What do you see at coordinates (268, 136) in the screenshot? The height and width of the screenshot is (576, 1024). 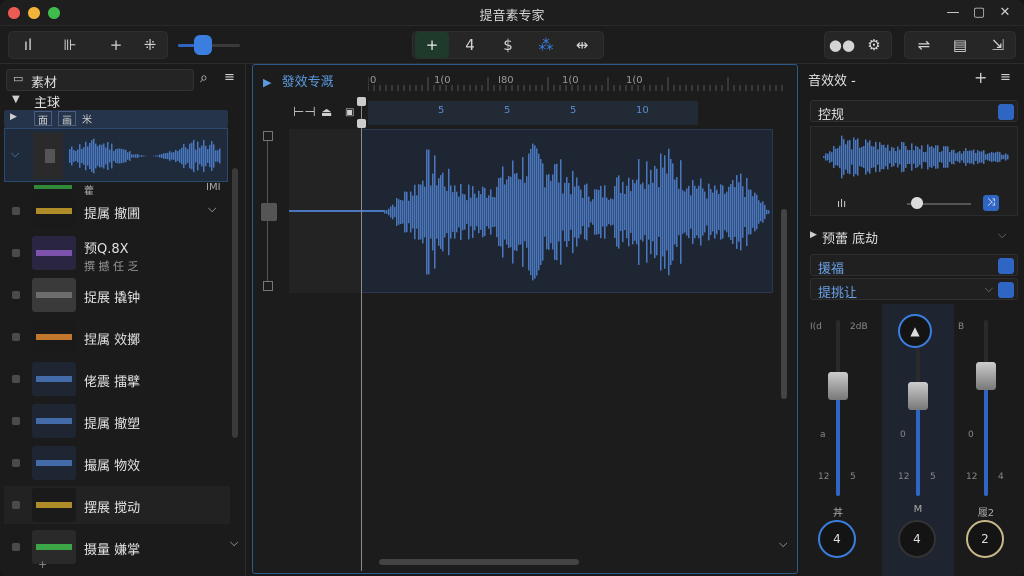 I see `track-handle-top` at bounding box center [268, 136].